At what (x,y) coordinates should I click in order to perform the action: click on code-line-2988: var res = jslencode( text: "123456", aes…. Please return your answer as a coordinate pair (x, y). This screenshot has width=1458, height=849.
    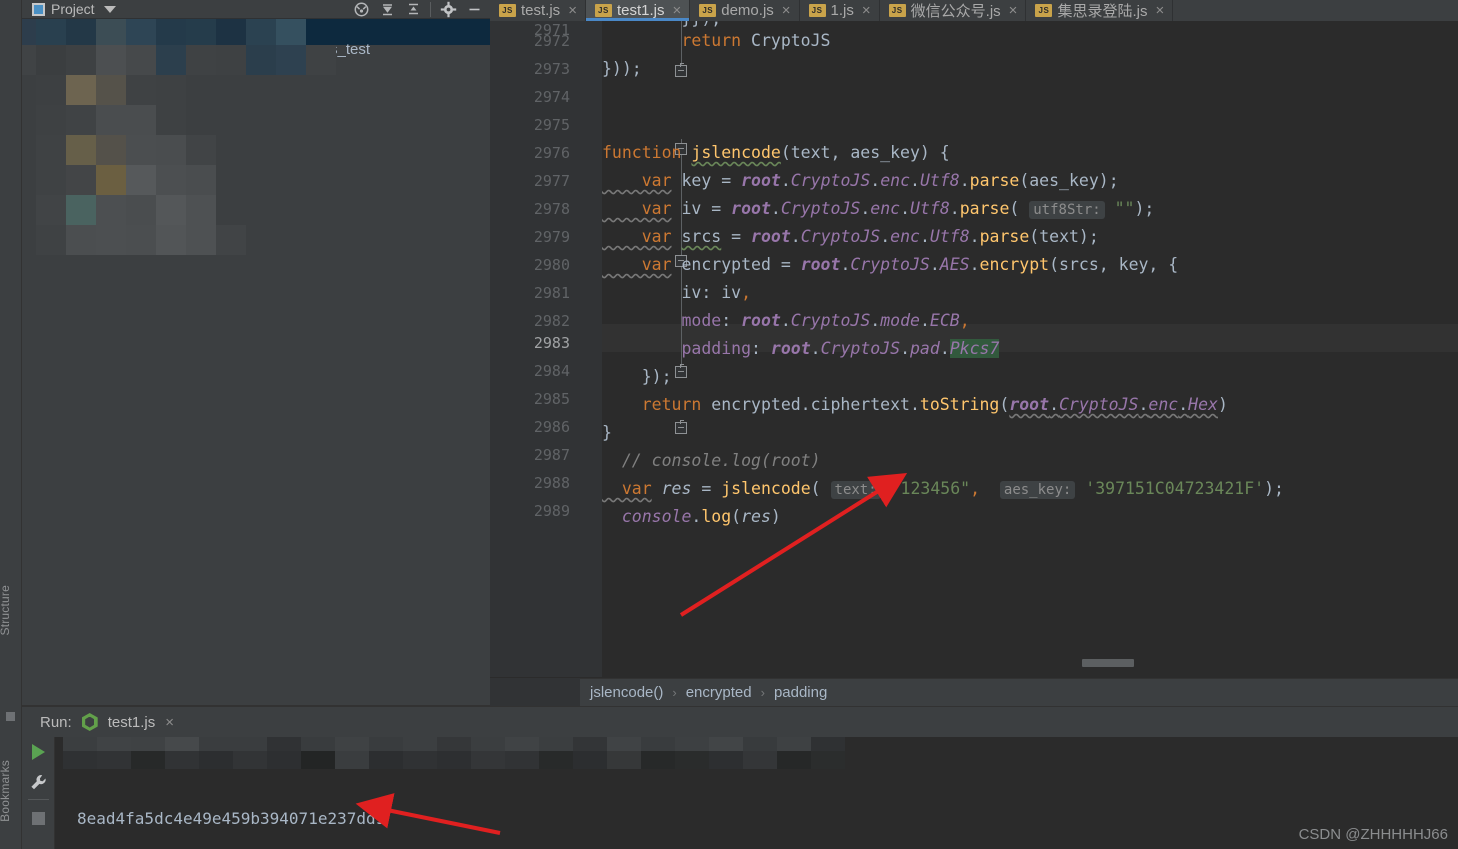
    Looking at the image, I should click on (943, 489).